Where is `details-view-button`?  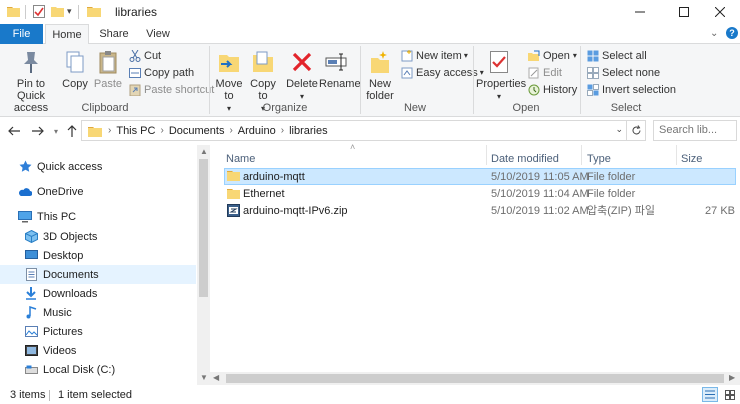 details-view-button is located at coordinates (710, 394).